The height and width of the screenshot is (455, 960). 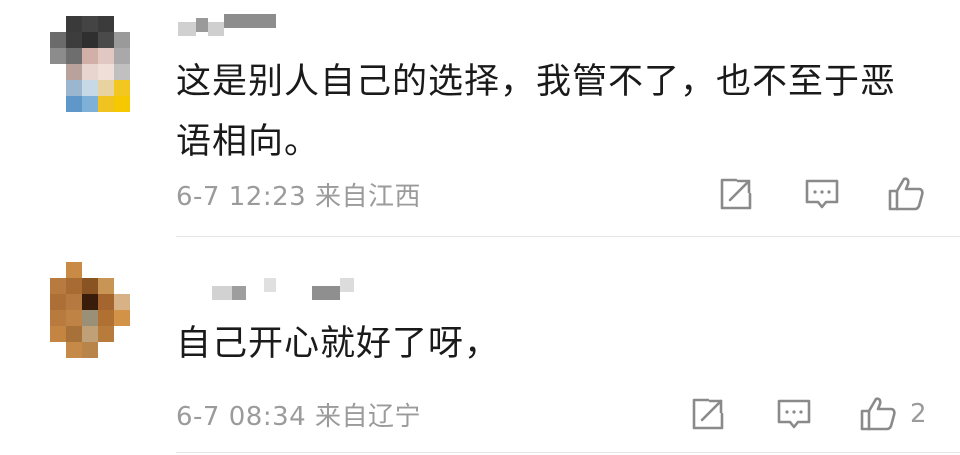 I want to click on action-bar, so click(x=827, y=194).